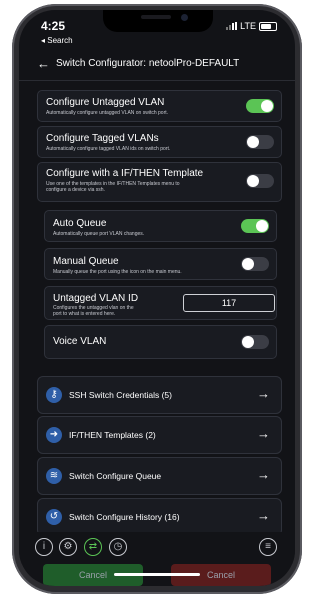 The image size is (320, 600). Describe the element at coordinates (102, 138) in the screenshot. I see `option-title: Configure Tagged VLANs` at that location.